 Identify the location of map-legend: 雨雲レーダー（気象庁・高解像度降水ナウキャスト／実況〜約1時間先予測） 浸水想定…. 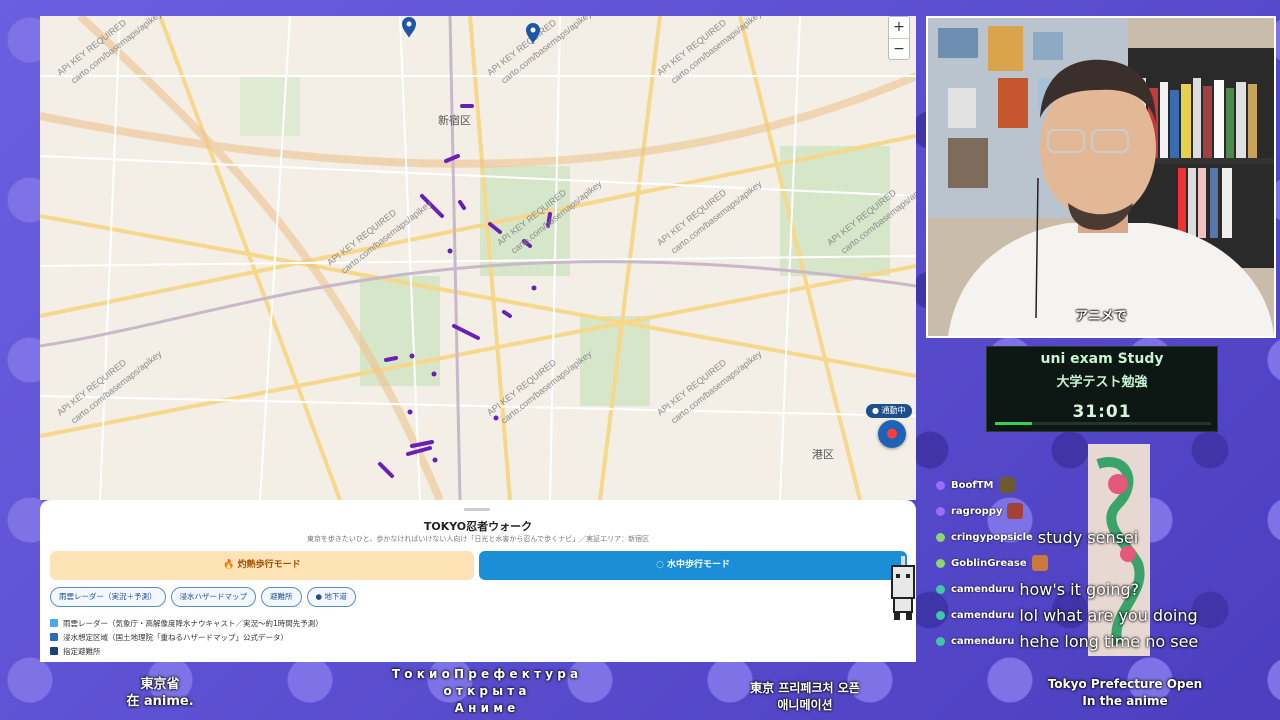
(186, 637).